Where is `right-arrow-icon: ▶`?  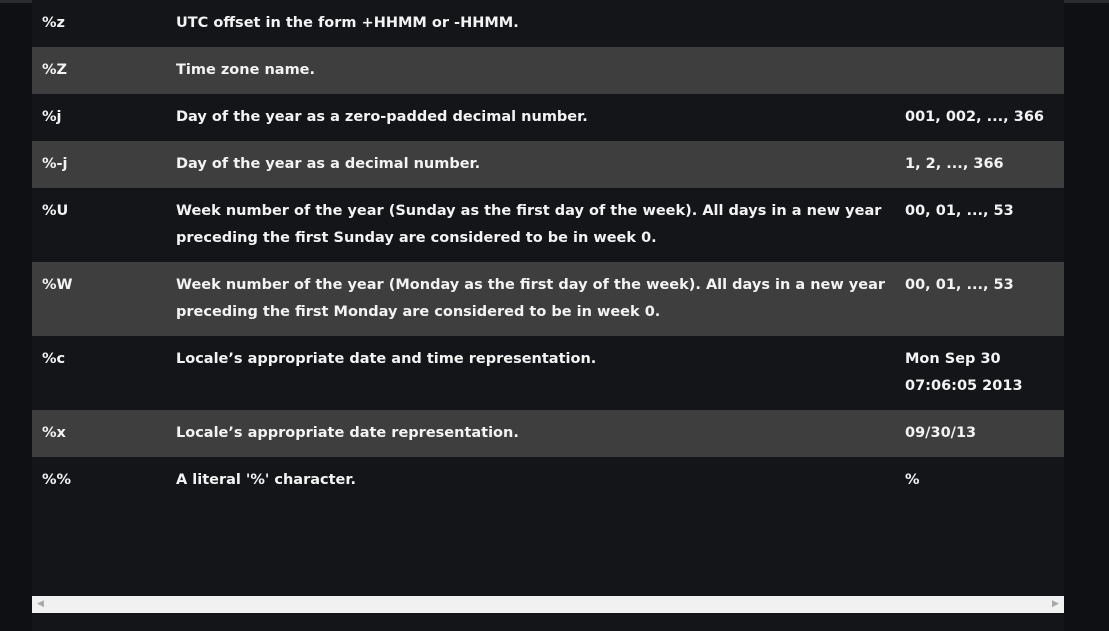 right-arrow-icon: ▶ is located at coordinates (1055, 604).